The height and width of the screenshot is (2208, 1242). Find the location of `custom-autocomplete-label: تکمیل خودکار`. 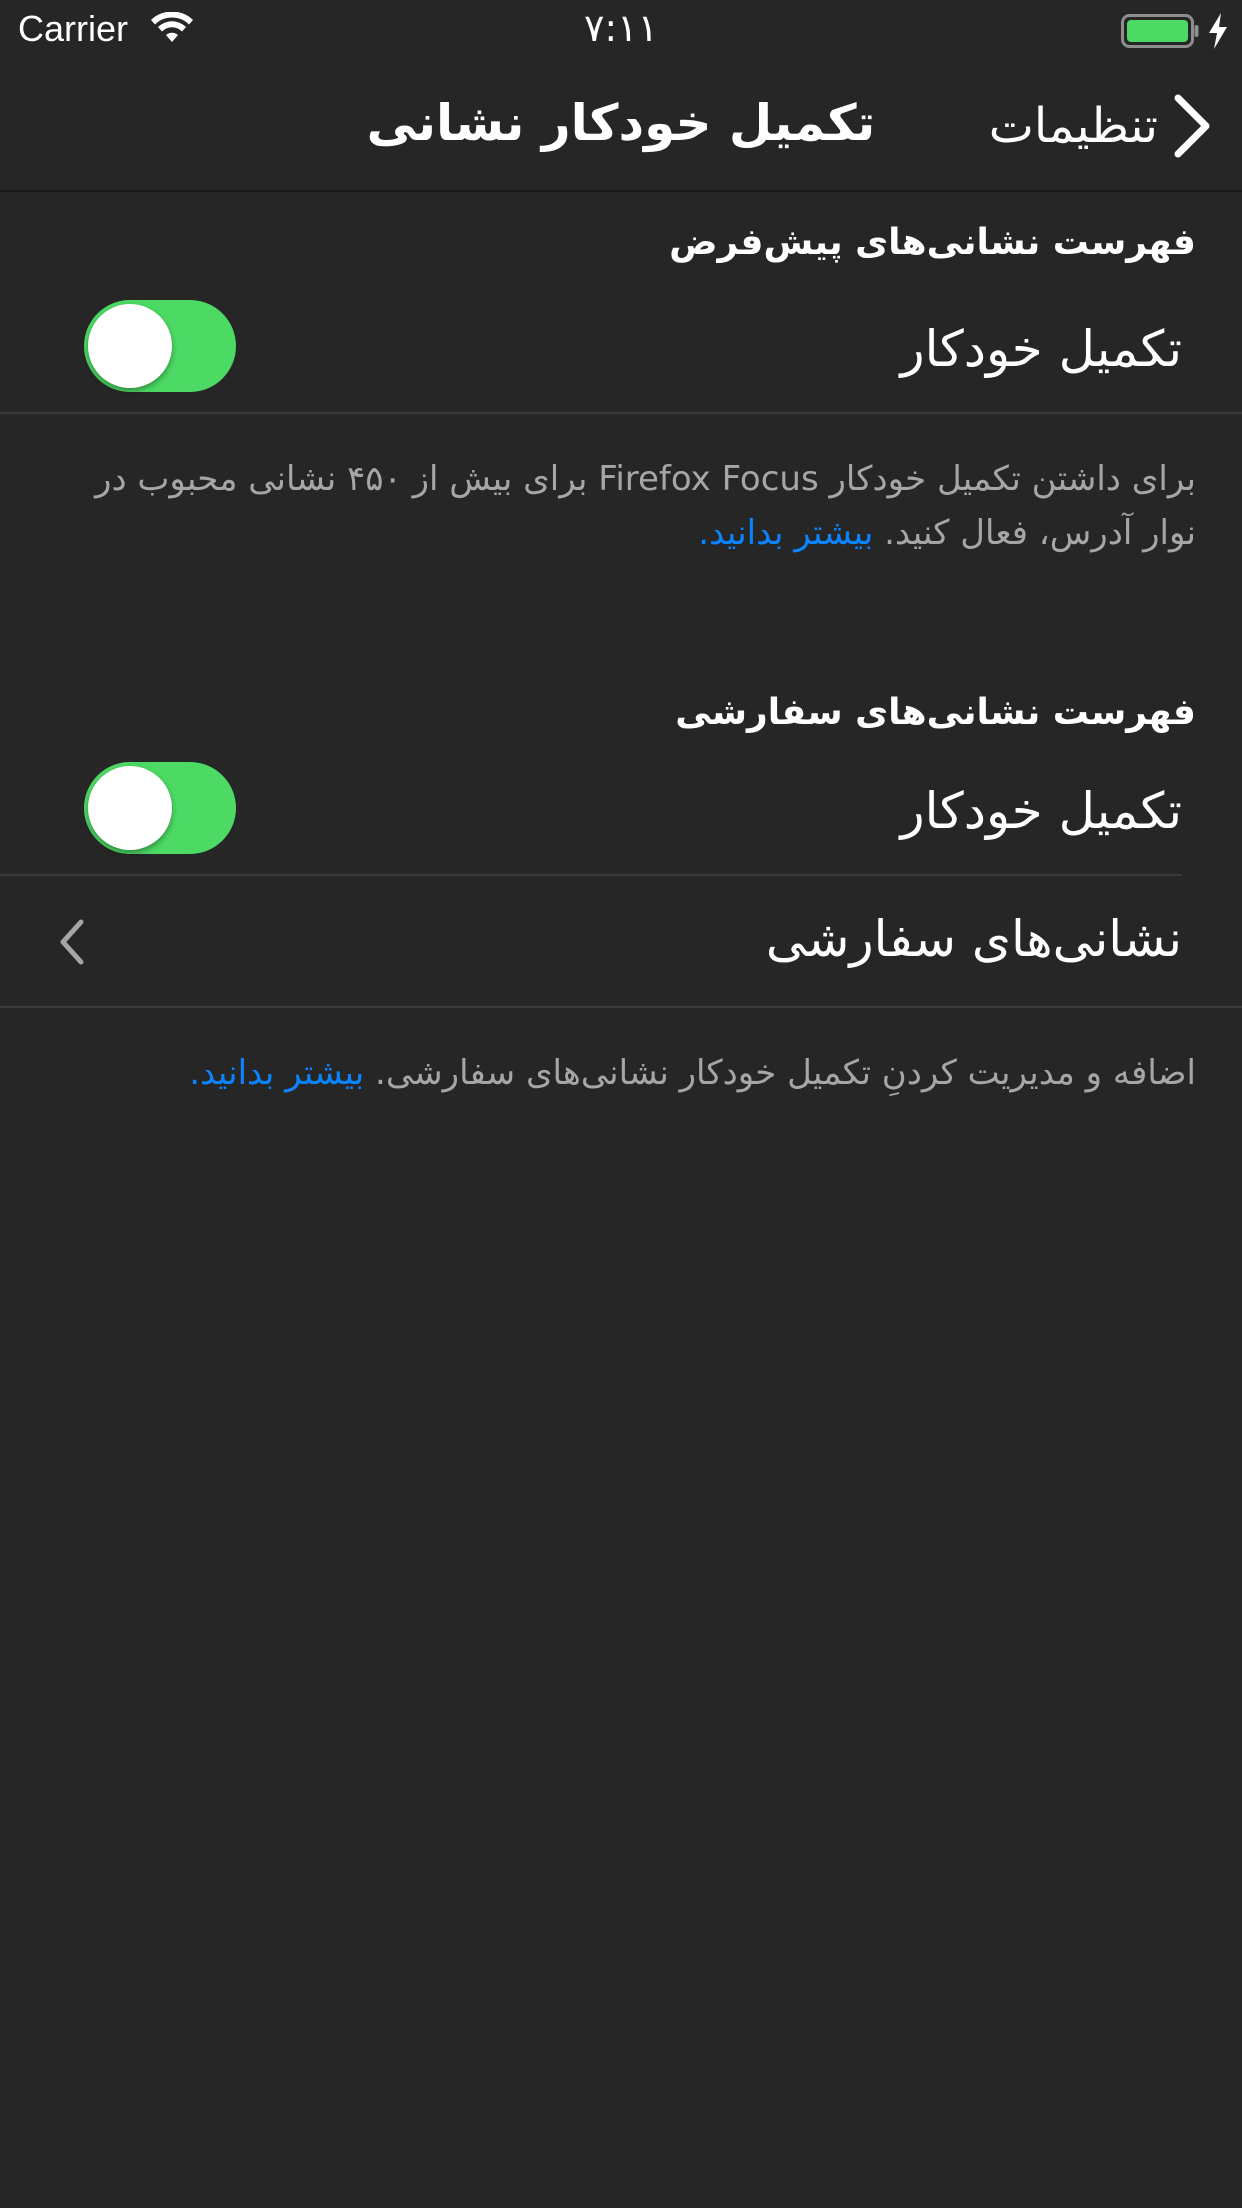

custom-autocomplete-label: تکمیل خودکار is located at coordinates (1041, 811).